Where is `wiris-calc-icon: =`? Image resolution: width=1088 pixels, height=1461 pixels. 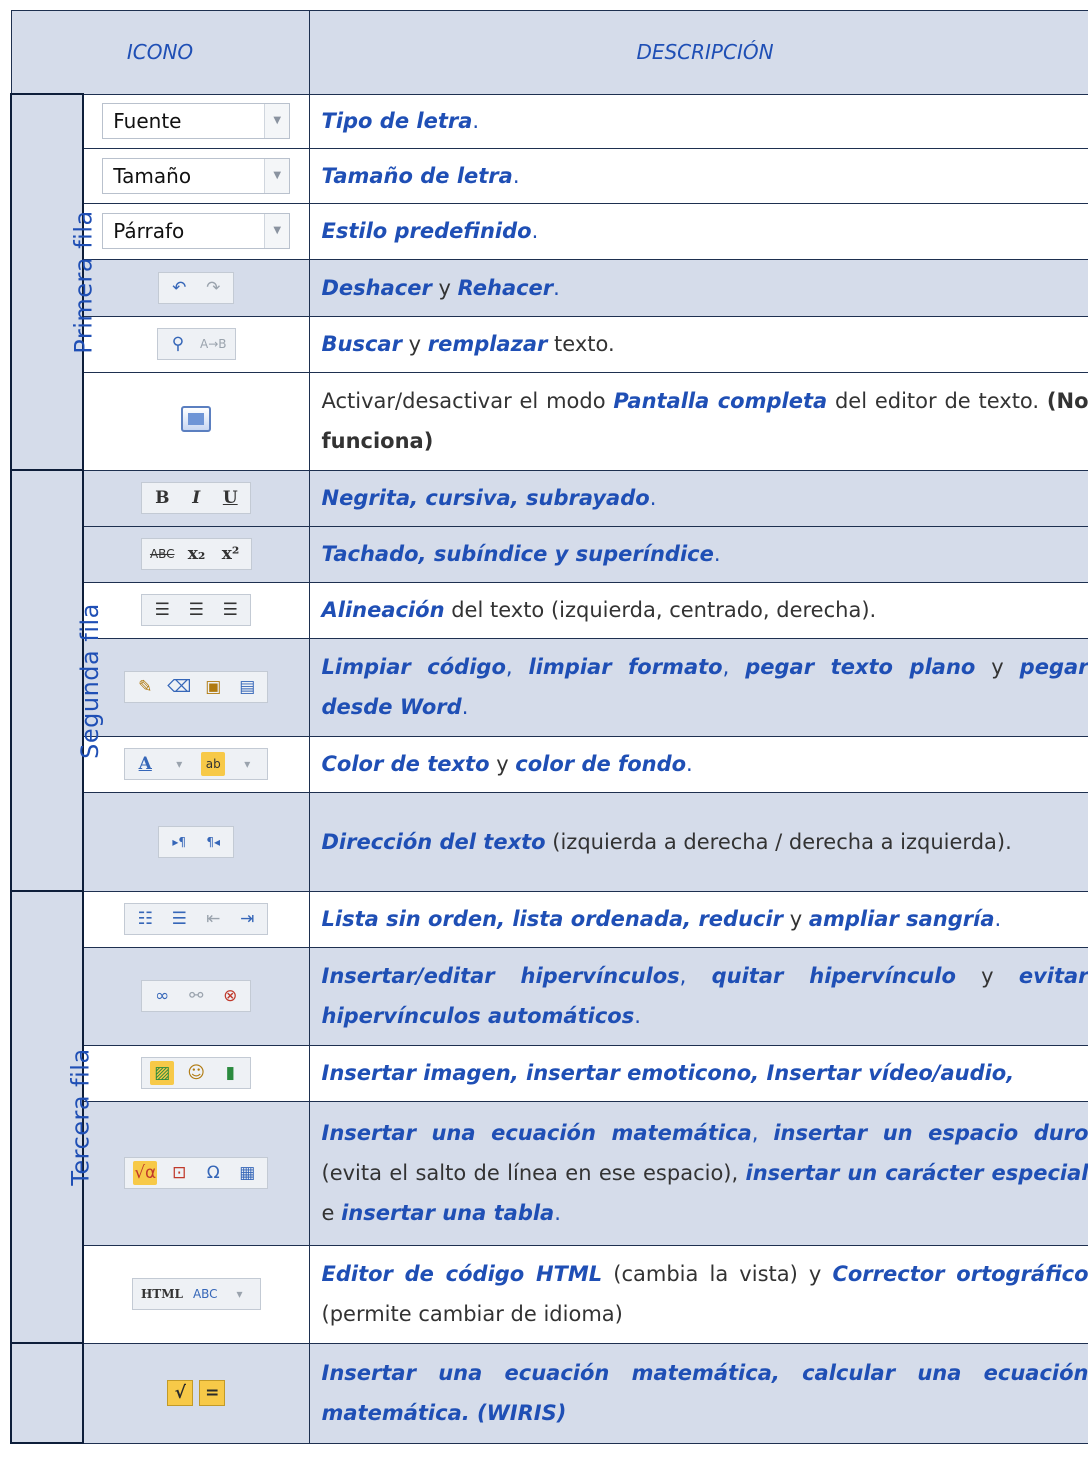
wiris-calc-icon: = is located at coordinates (212, 1393).